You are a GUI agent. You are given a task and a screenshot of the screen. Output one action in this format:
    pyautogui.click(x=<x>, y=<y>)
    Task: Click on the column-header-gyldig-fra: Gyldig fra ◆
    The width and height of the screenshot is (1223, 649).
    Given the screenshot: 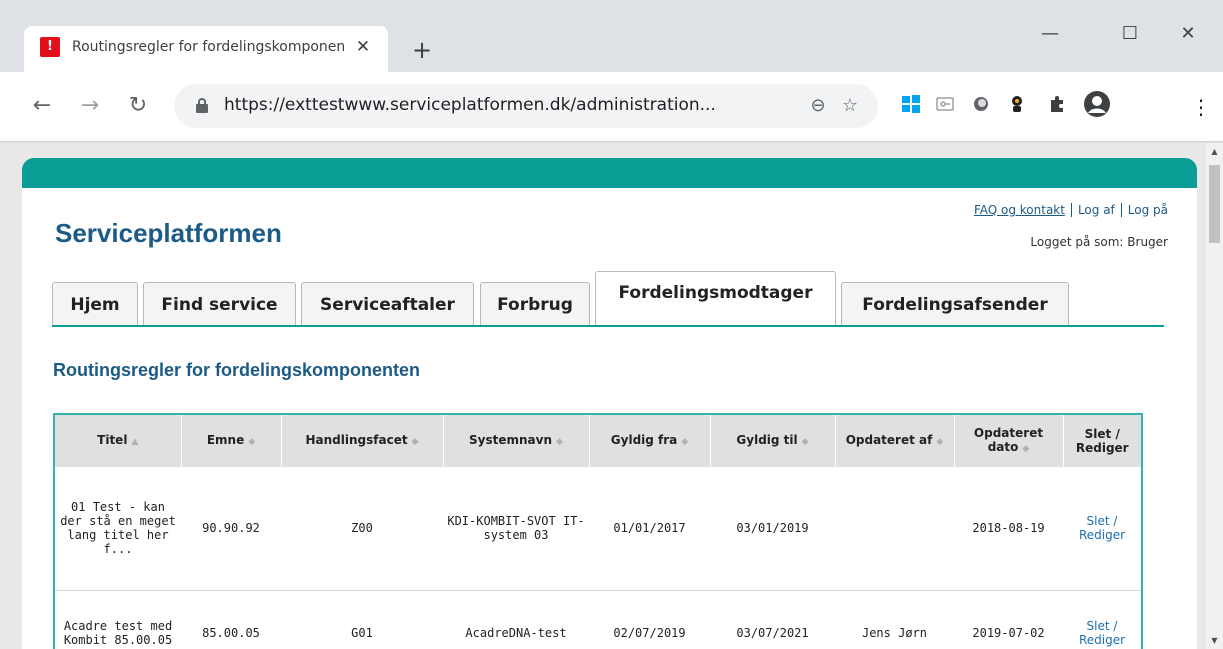 What is the action you would take?
    pyautogui.click(x=650, y=440)
    